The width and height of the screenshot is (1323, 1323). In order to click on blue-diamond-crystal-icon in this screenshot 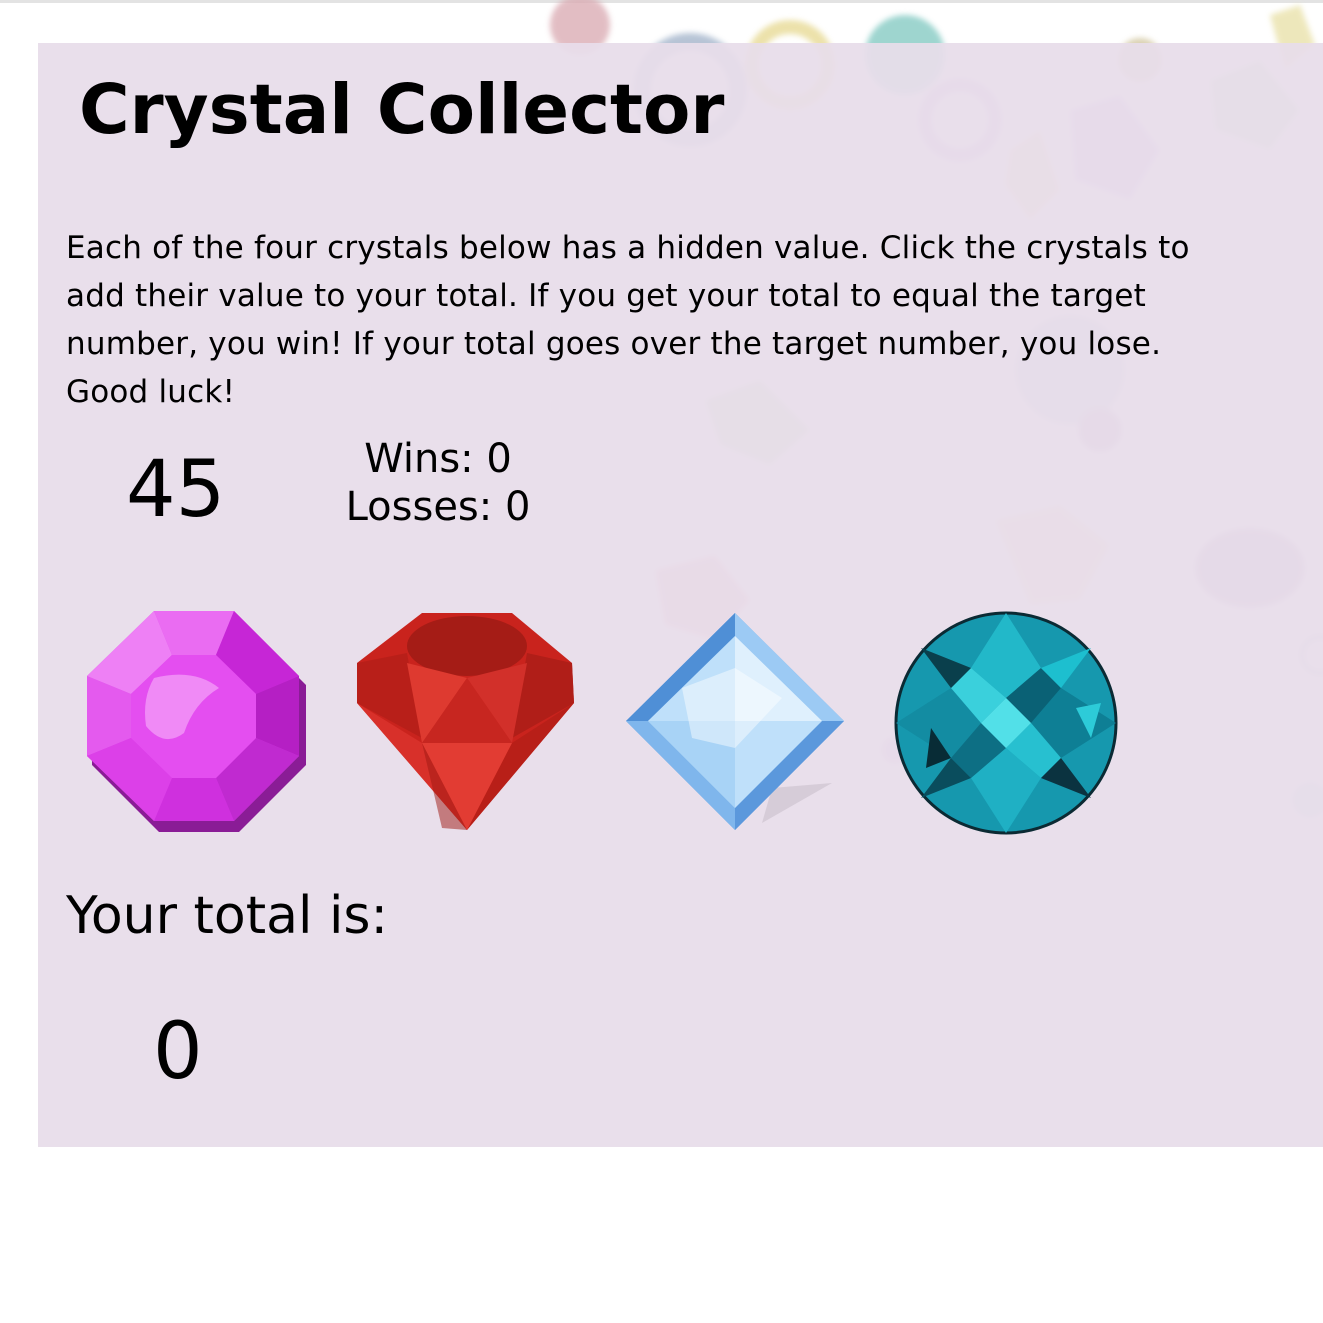, I will do `click(735, 721)`.